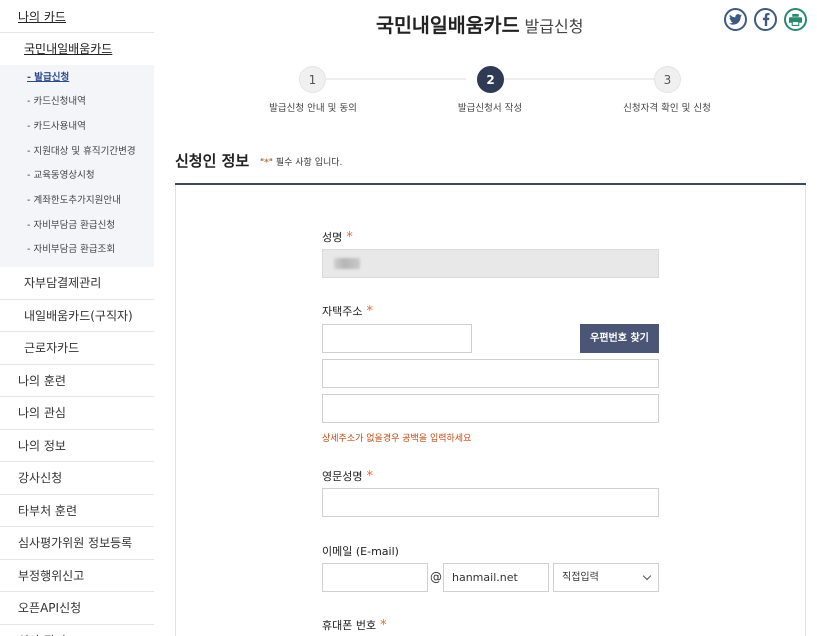 This screenshot has width=817, height=636. What do you see at coordinates (490, 408) in the screenshot?
I see `address-detail-input` at bounding box center [490, 408].